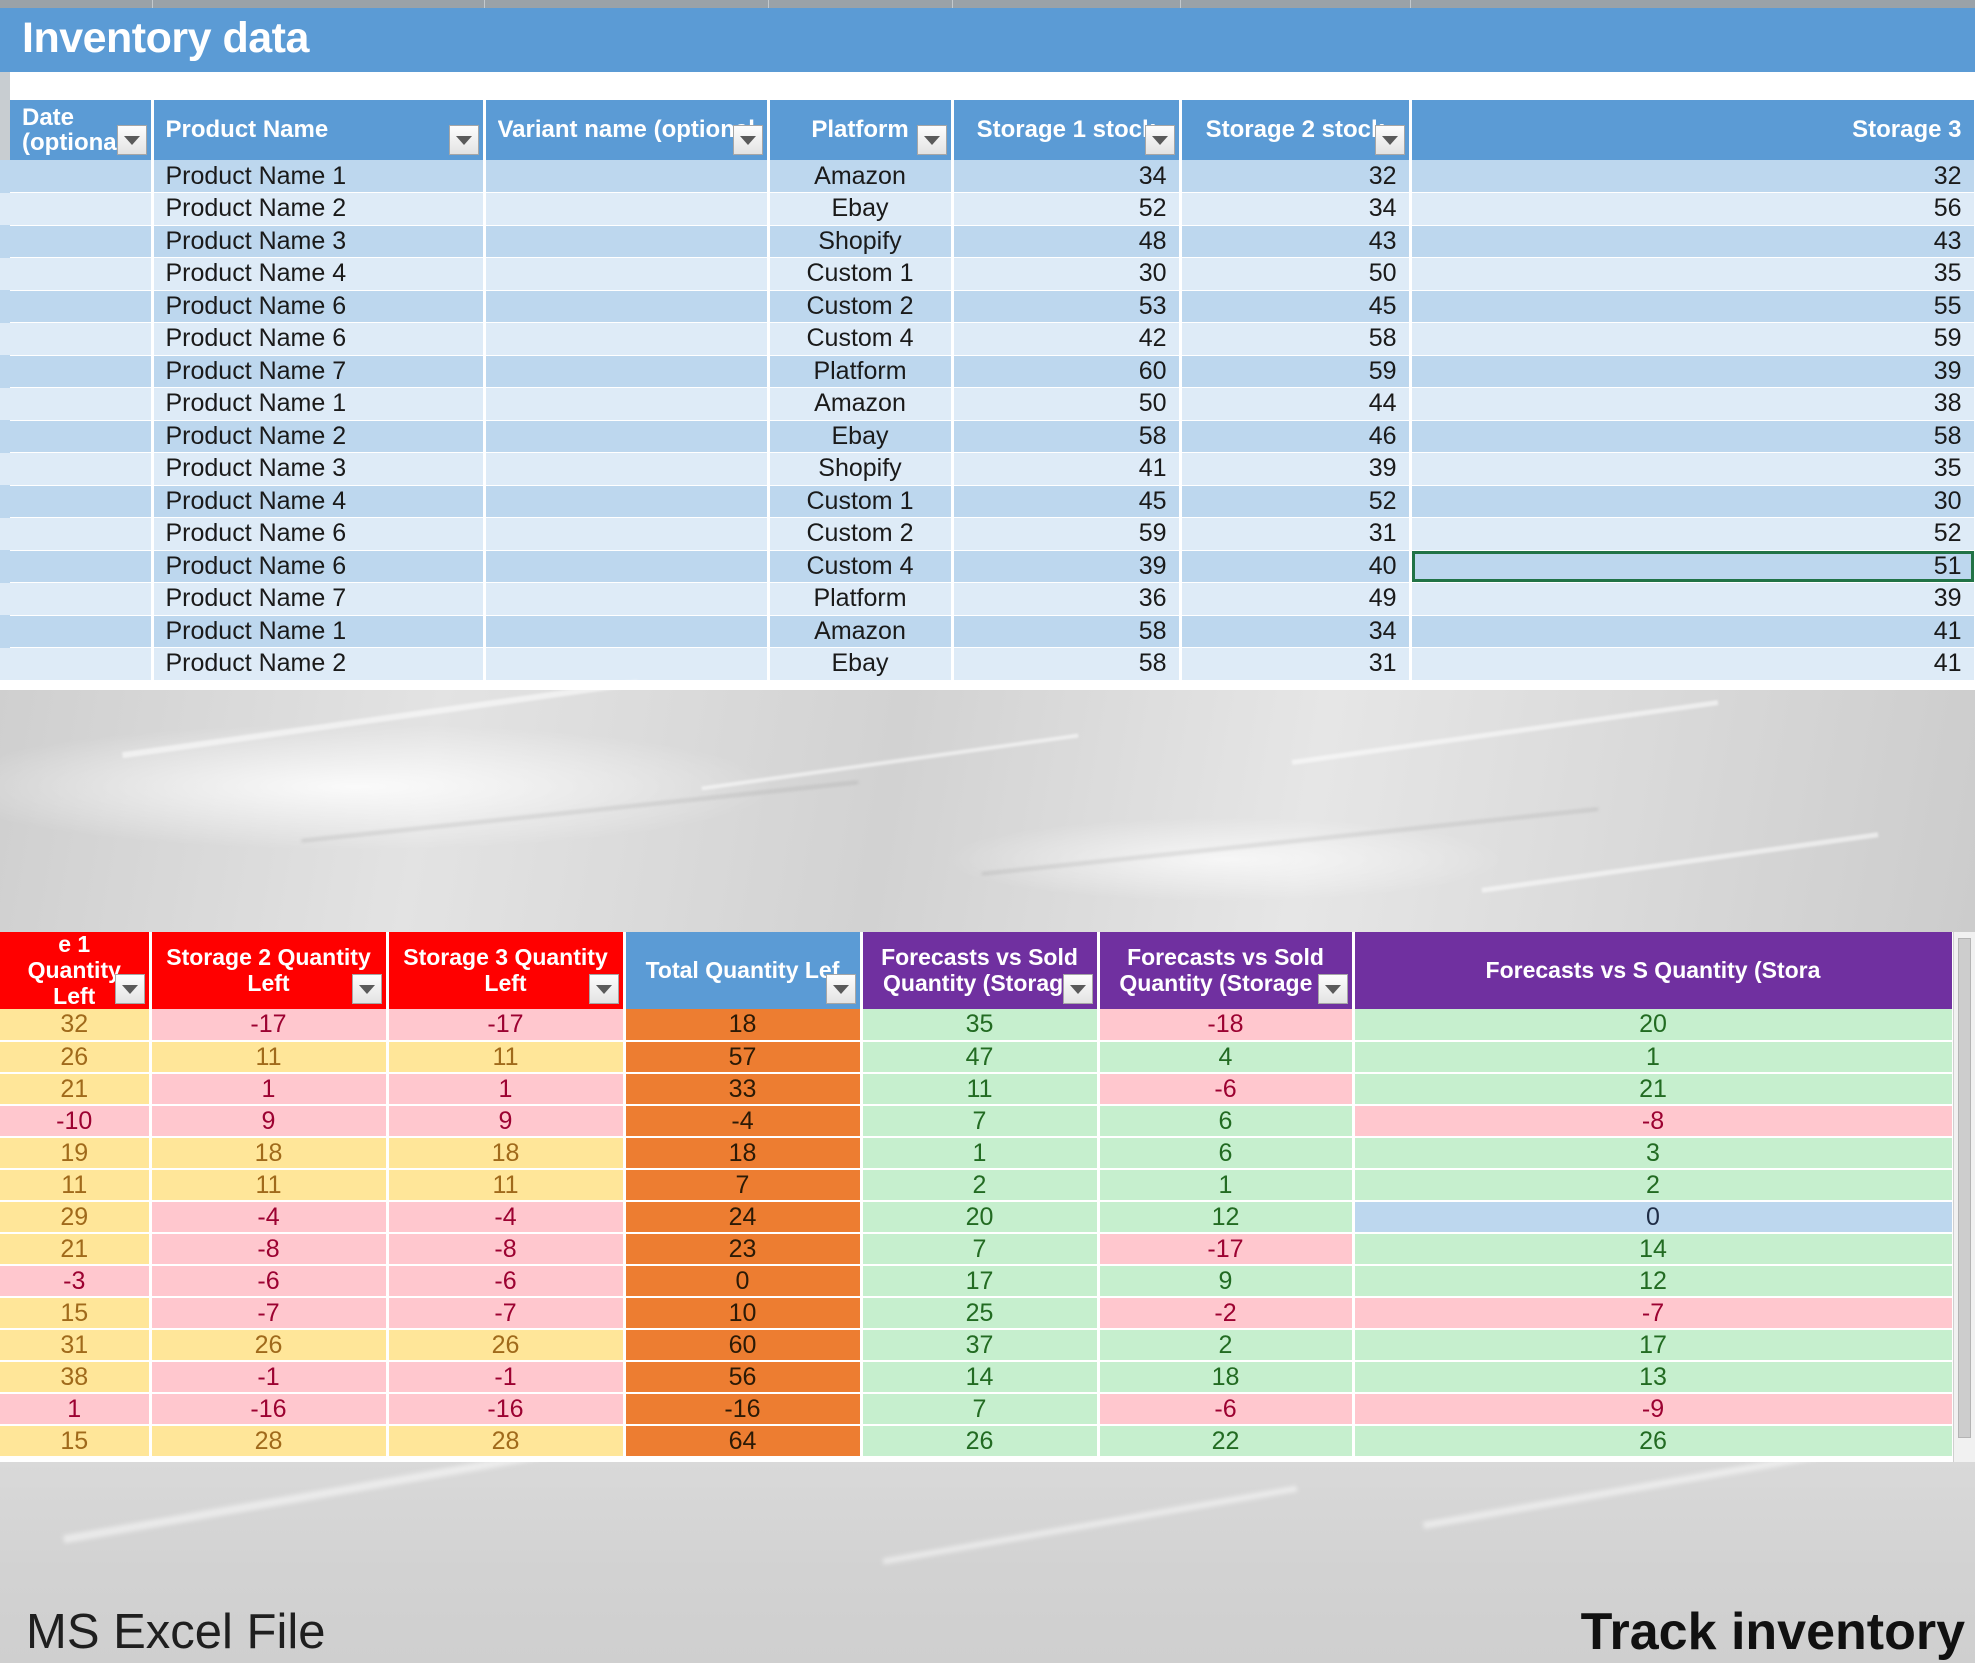 Image resolution: width=1975 pixels, height=1663 pixels. What do you see at coordinates (1692, 339) in the screenshot?
I see `cell-storage-3-stock: 59` at bounding box center [1692, 339].